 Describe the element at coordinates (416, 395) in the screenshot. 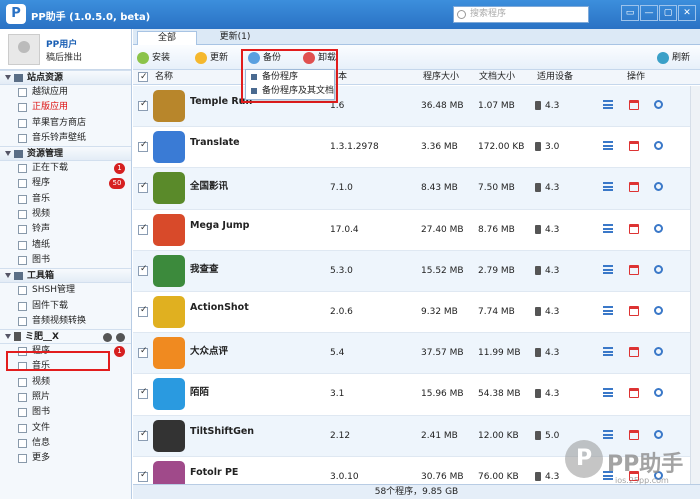

I see `table-row: 陌陌 3.1 15.96 MB 54.38 MB 4.3` at that location.